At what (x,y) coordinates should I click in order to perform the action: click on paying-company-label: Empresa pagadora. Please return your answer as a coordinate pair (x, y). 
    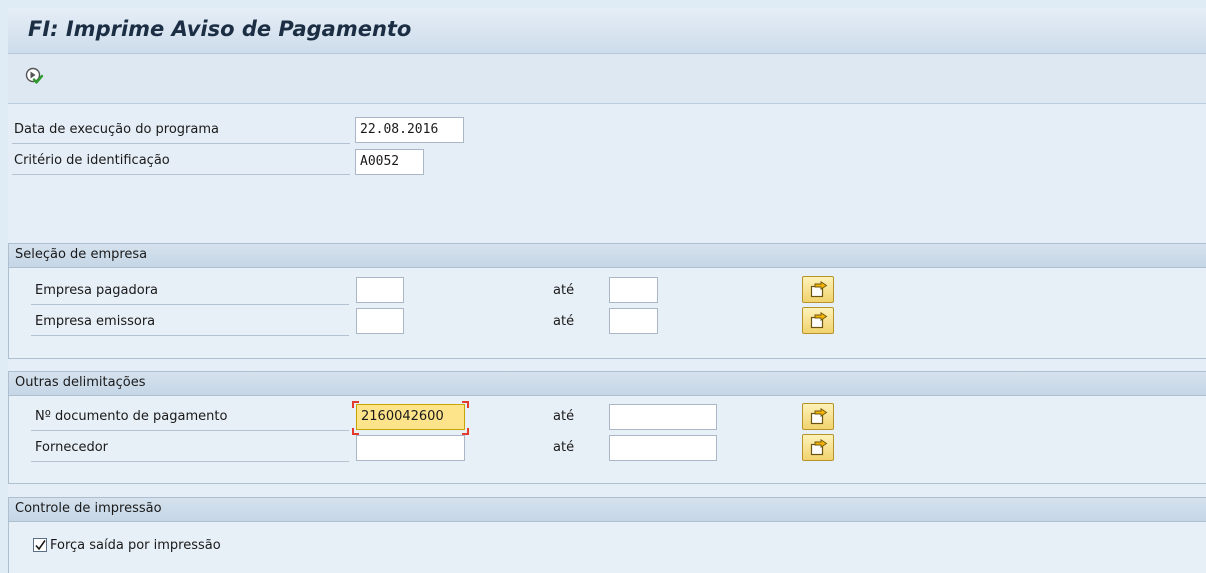
    Looking at the image, I should click on (97, 290).